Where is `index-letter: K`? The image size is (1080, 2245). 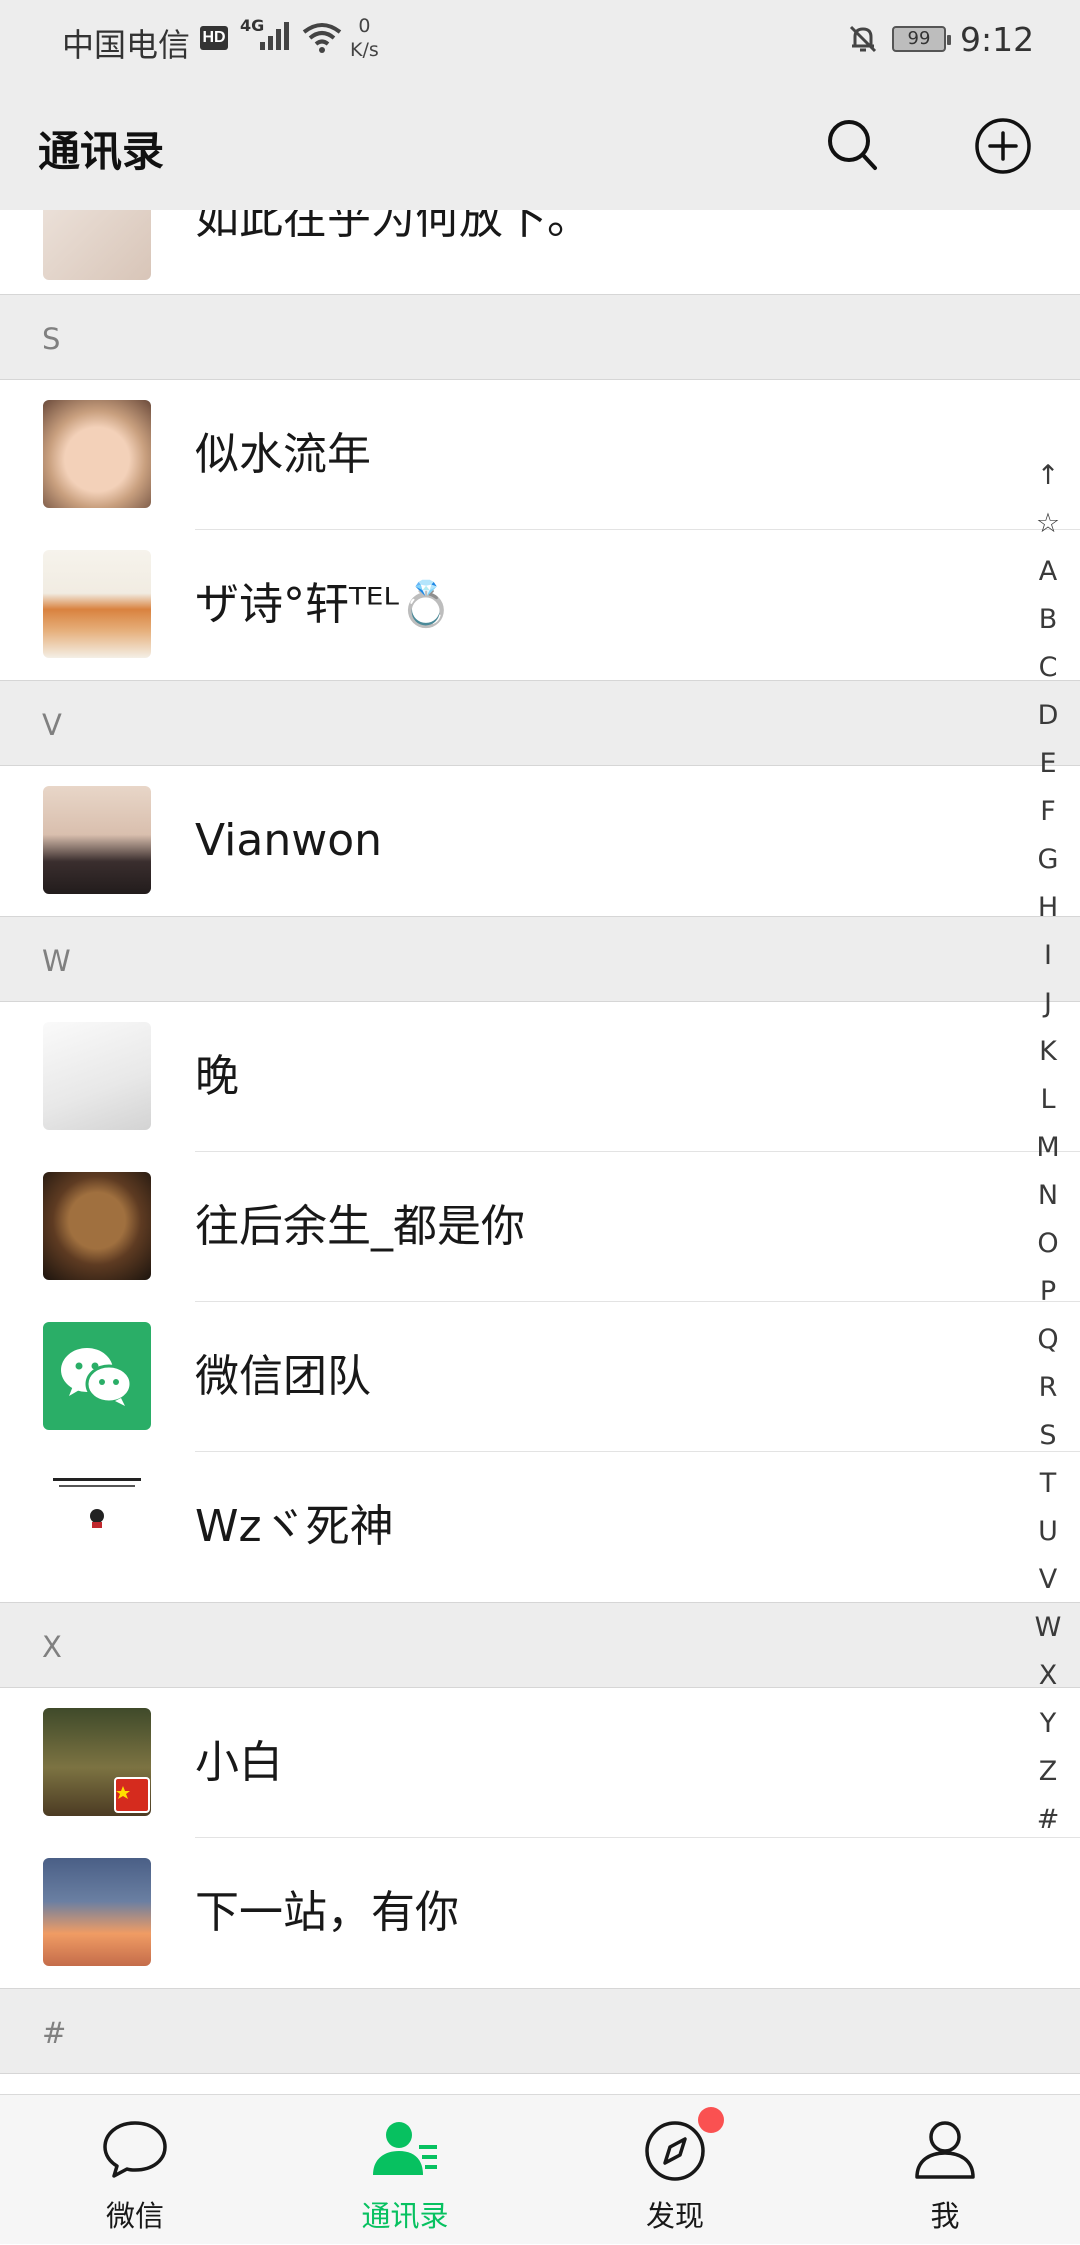 index-letter: K is located at coordinates (1048, 1052).